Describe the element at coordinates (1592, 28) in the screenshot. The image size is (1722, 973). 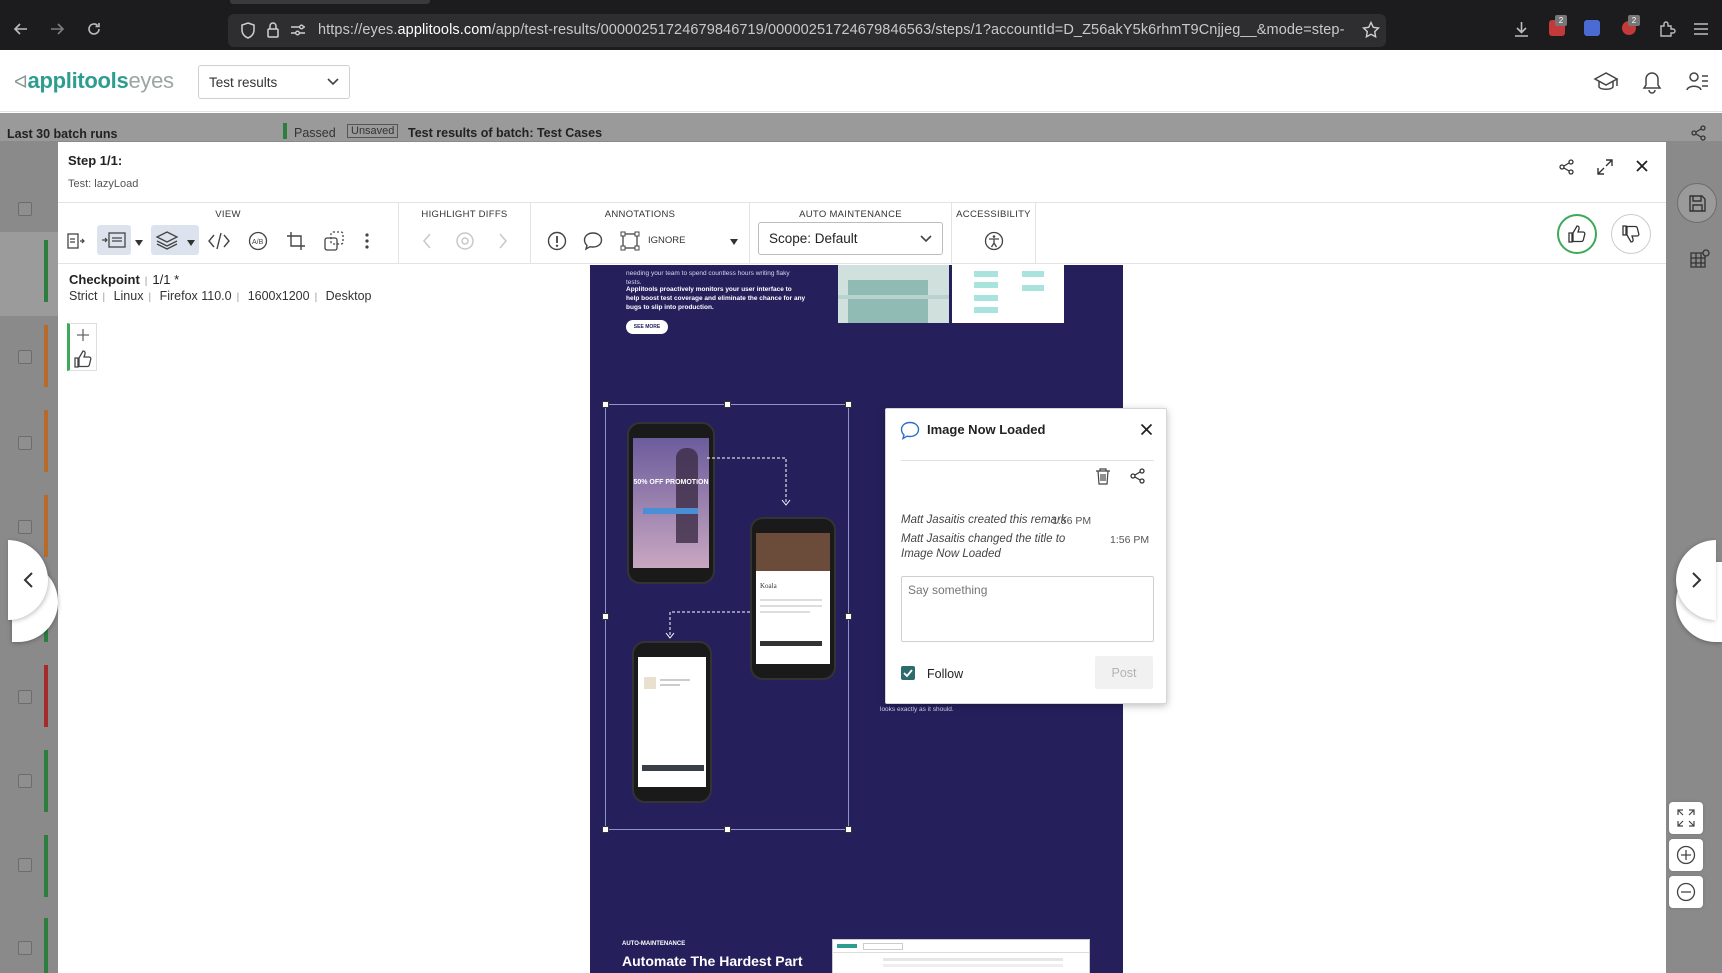
I see `video-extension-icon` at that location.